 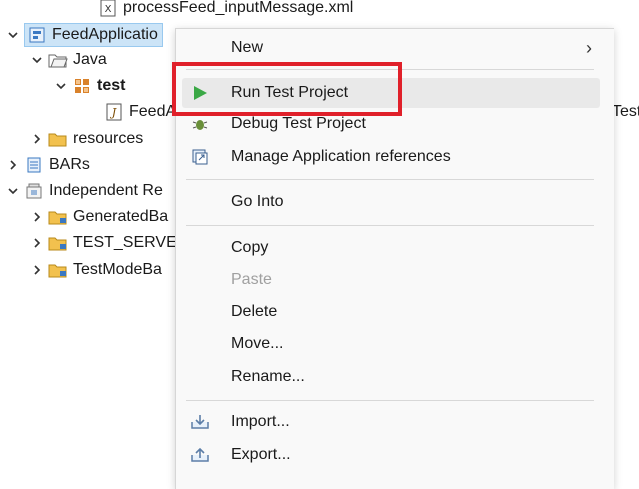 What do you see at coordinates (395, 312) in the screenshot?
I see `menu-item-delete: Delete` at bounding box center [395, 312].